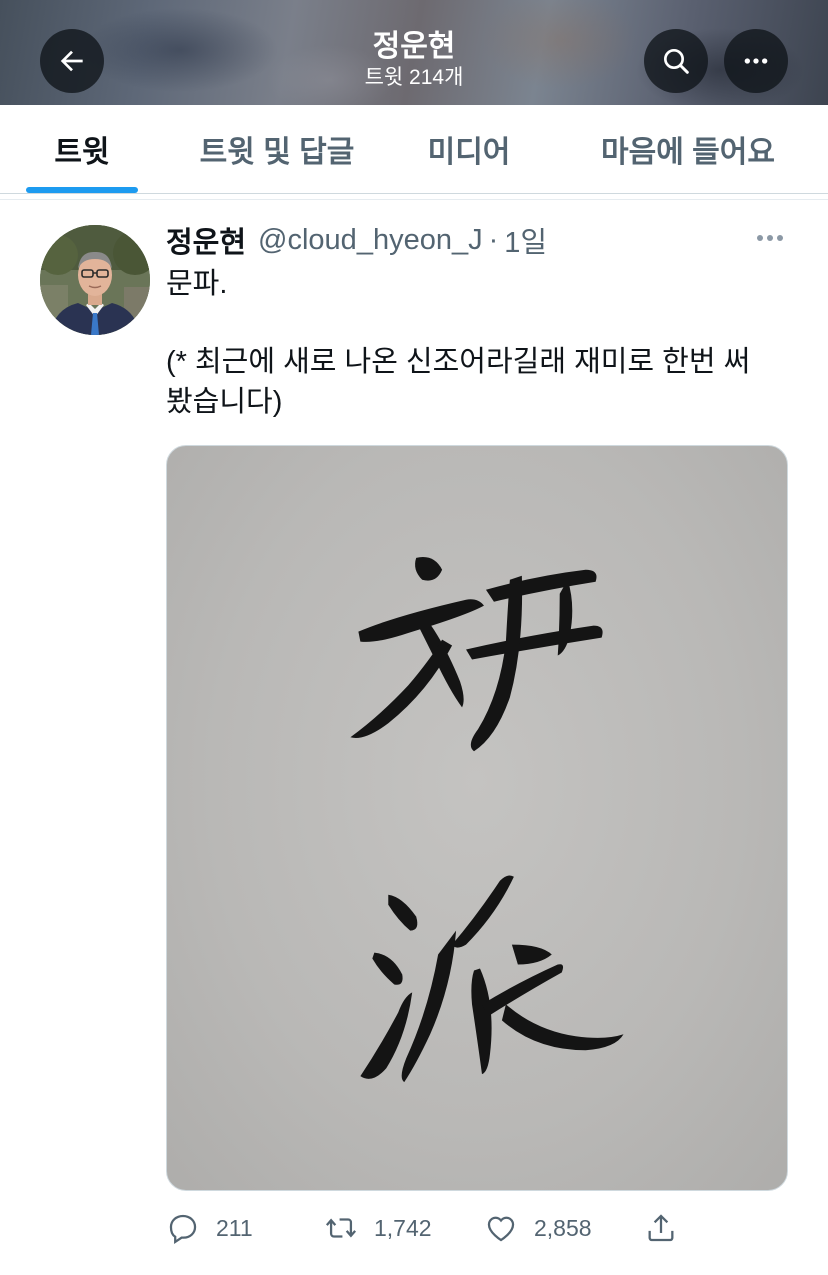 Image resolution: width=828 pixels, height=1275 pixels. I want to click on tweet-text-line: 봤습니다), so click(224, 402).